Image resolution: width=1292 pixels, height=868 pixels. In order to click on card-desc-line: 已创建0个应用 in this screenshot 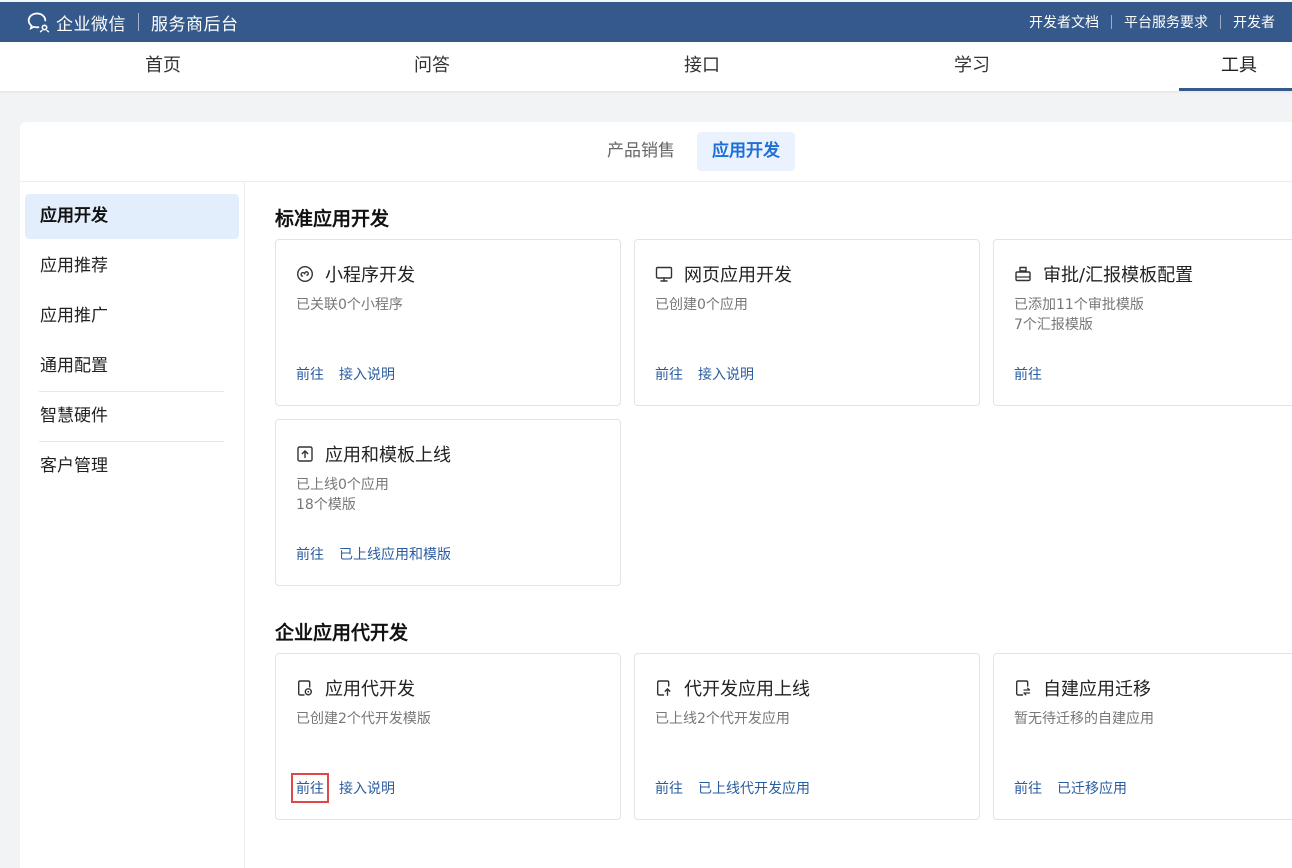, I will do `click(701, 305)`.